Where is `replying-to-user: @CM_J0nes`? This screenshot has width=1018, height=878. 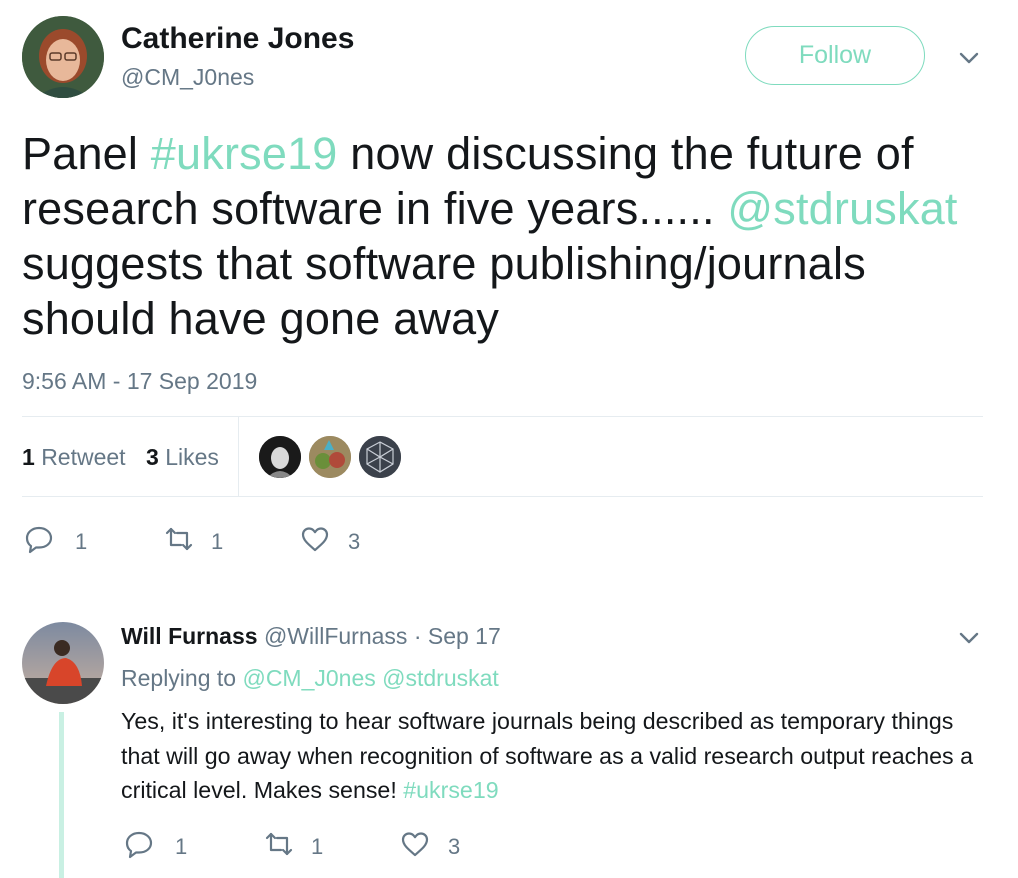 replying-to-user: @CM_J0nes is located at coordinates (308, 678).